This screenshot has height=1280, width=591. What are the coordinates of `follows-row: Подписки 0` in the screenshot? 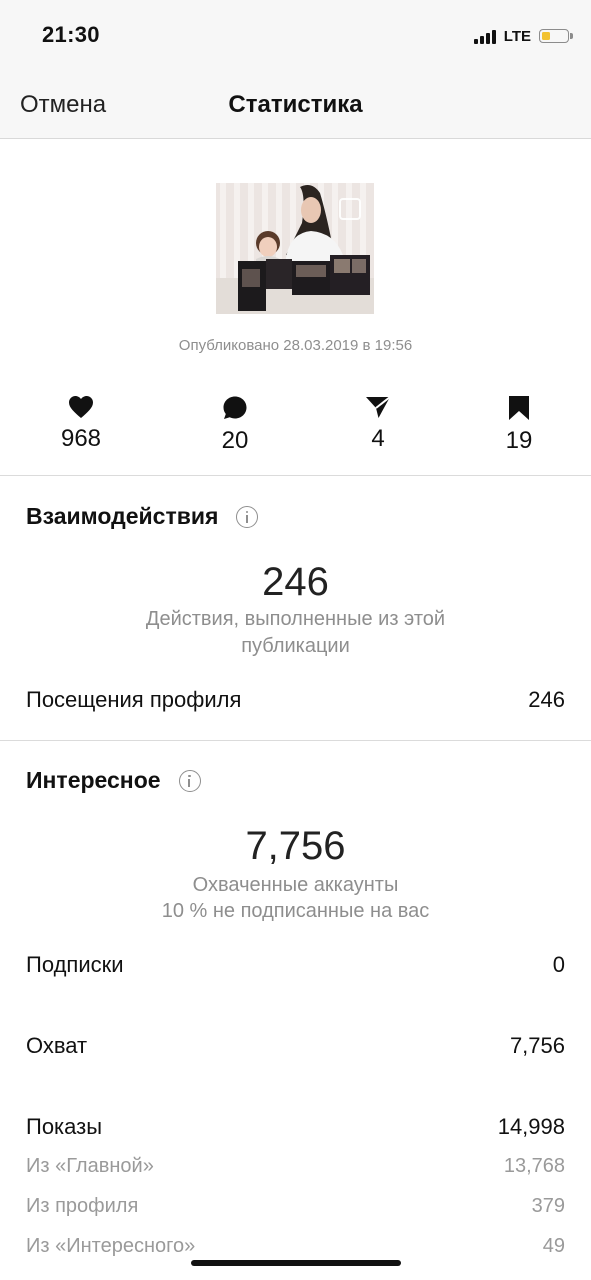 It's located at (295, 965).